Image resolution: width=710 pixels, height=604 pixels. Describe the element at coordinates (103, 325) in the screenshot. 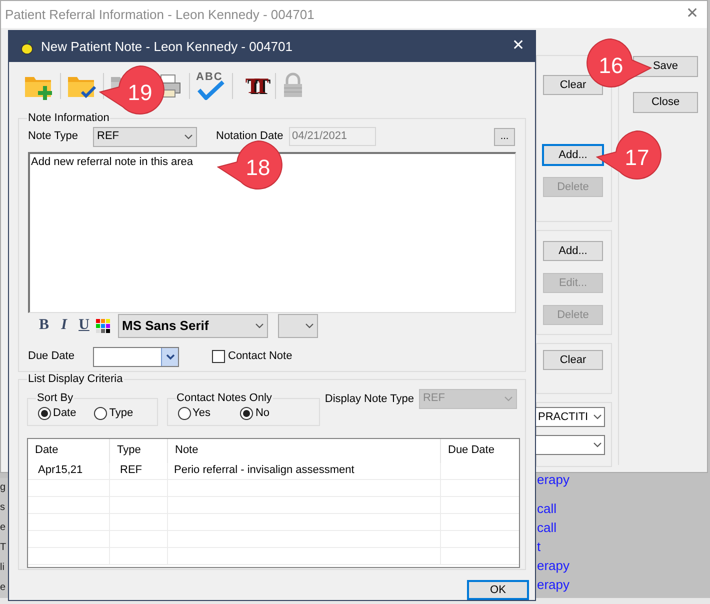

I see `color-palette-icon` at that location.